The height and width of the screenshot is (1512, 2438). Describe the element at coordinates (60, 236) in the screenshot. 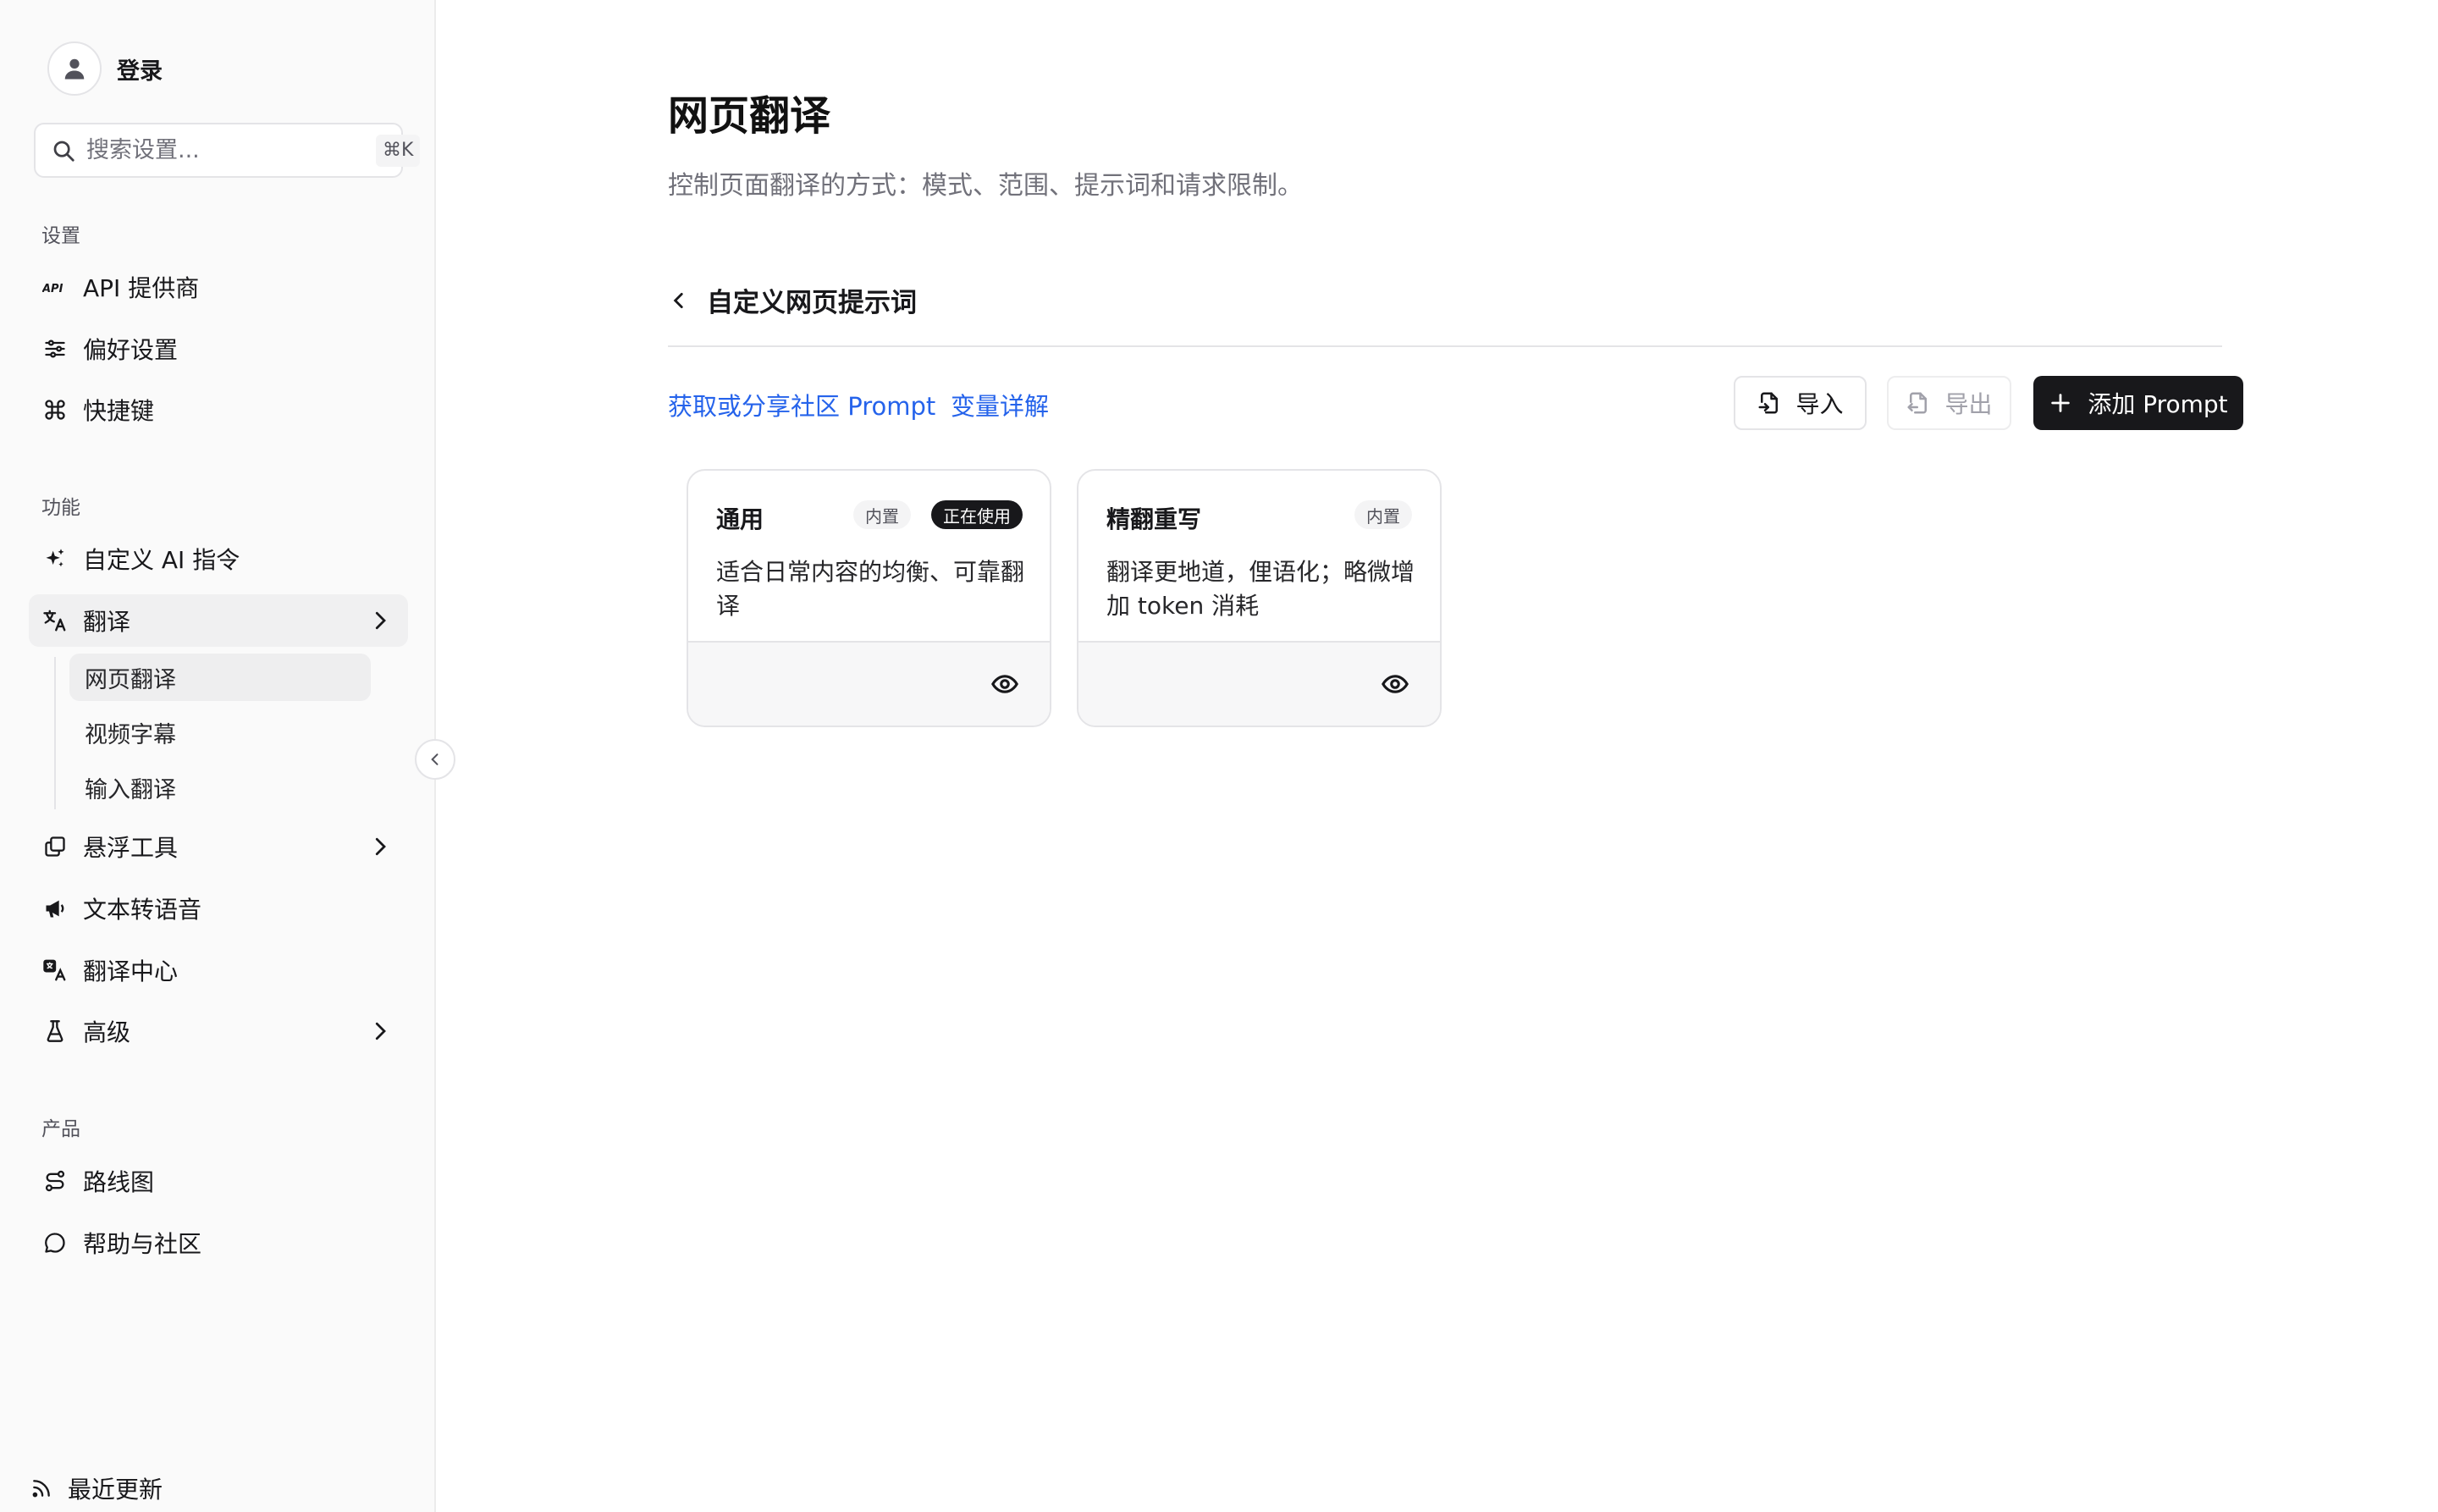

I see `section-label-settings: 设置` at that location.